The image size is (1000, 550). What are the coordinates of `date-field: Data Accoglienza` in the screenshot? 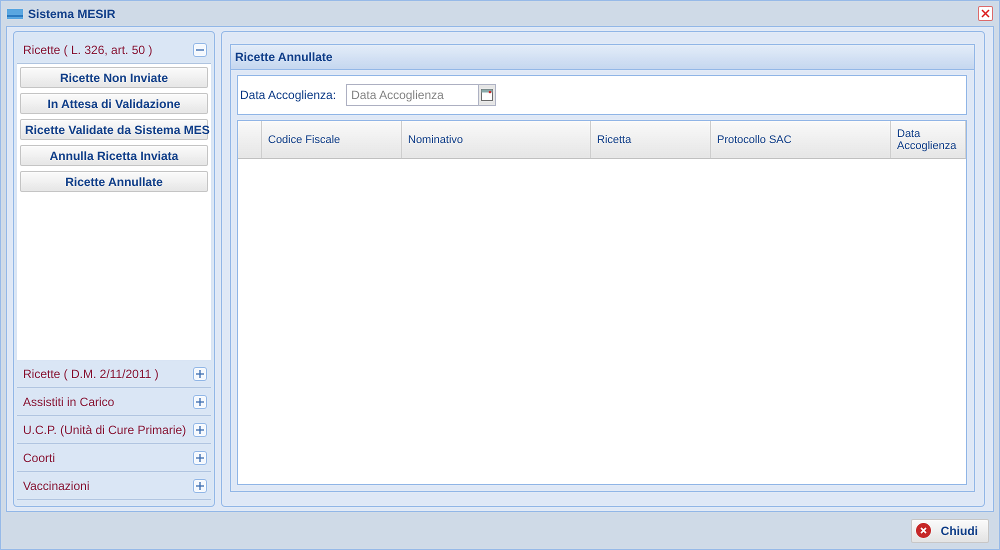 It's located at (412, 95).